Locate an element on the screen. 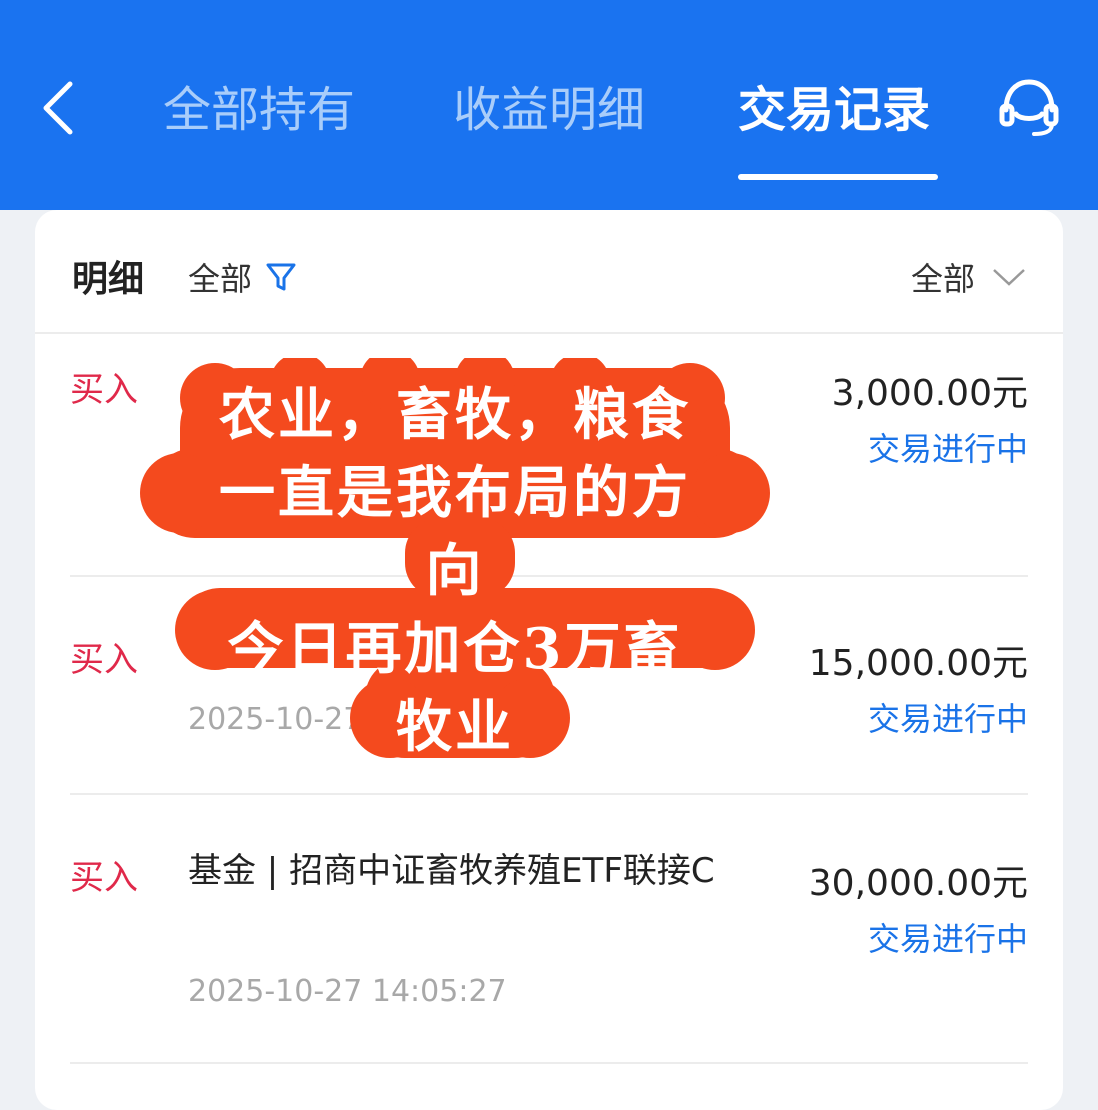 Image resolution: width=1098 pixels, height=1110 pixels. filter-funnel-icon is located at coordinates (281, 277).